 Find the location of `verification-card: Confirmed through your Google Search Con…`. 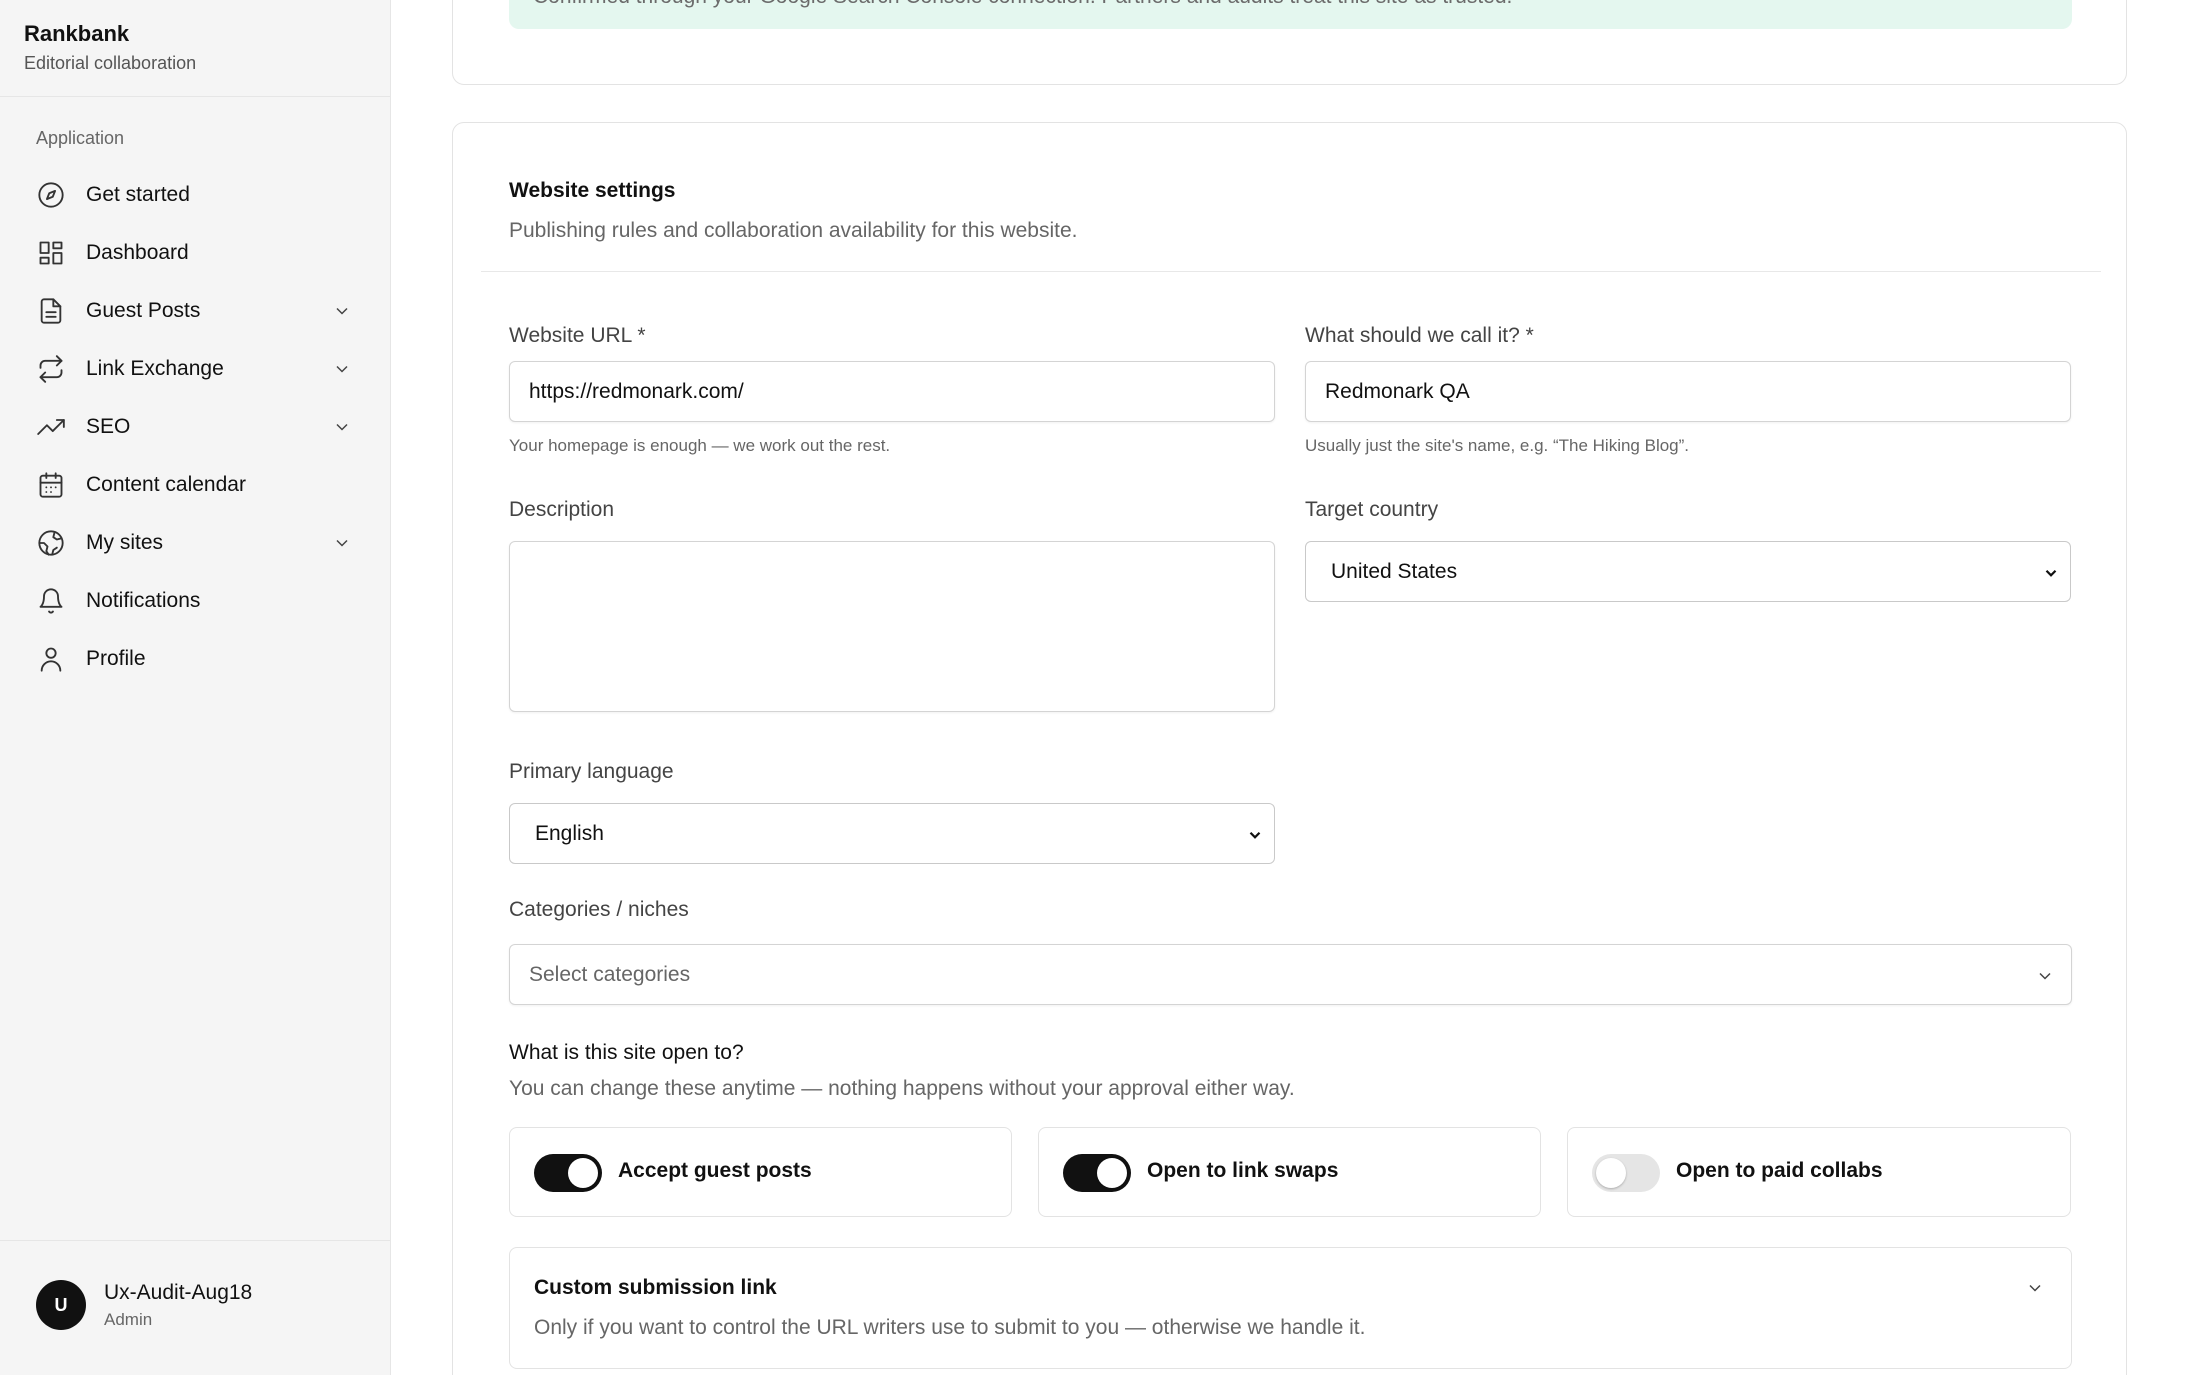

verification-card: Confirmed through your Google Search Con… is located at coordinates (1289, 42).